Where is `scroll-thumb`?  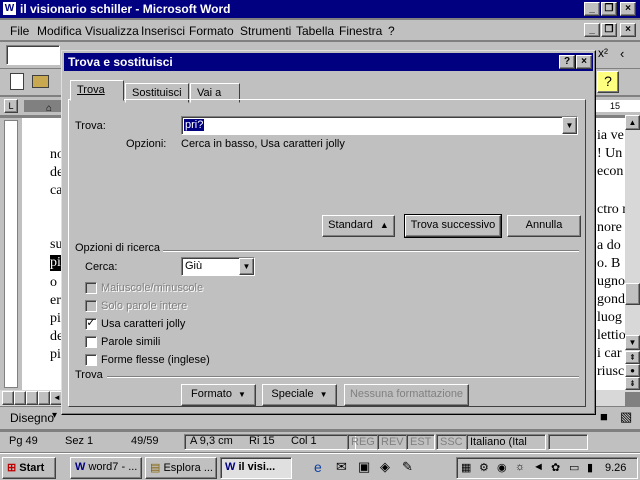
scroll-thumb is located at coordinates (632, 294).